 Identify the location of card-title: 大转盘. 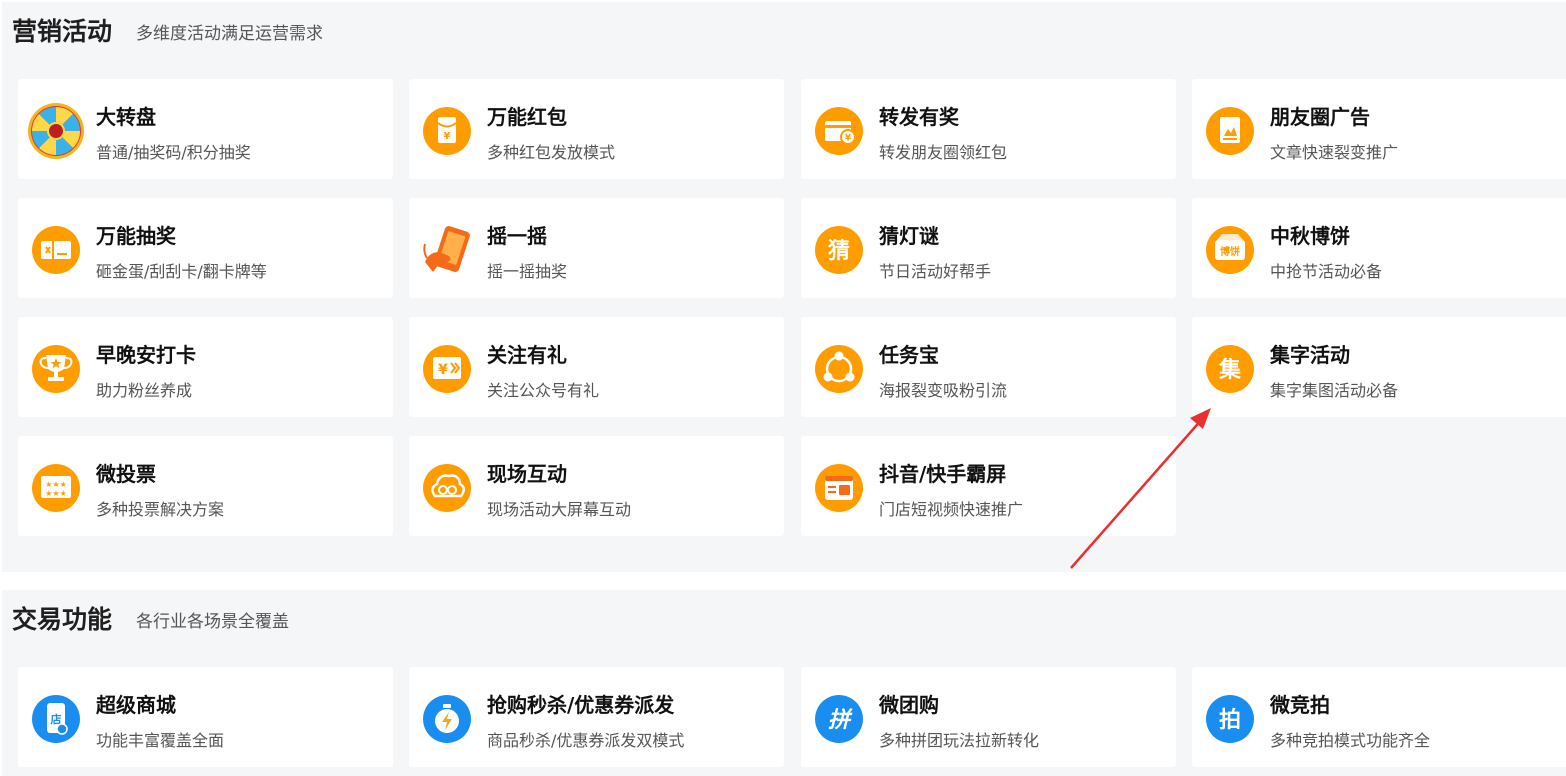
(126, 117).